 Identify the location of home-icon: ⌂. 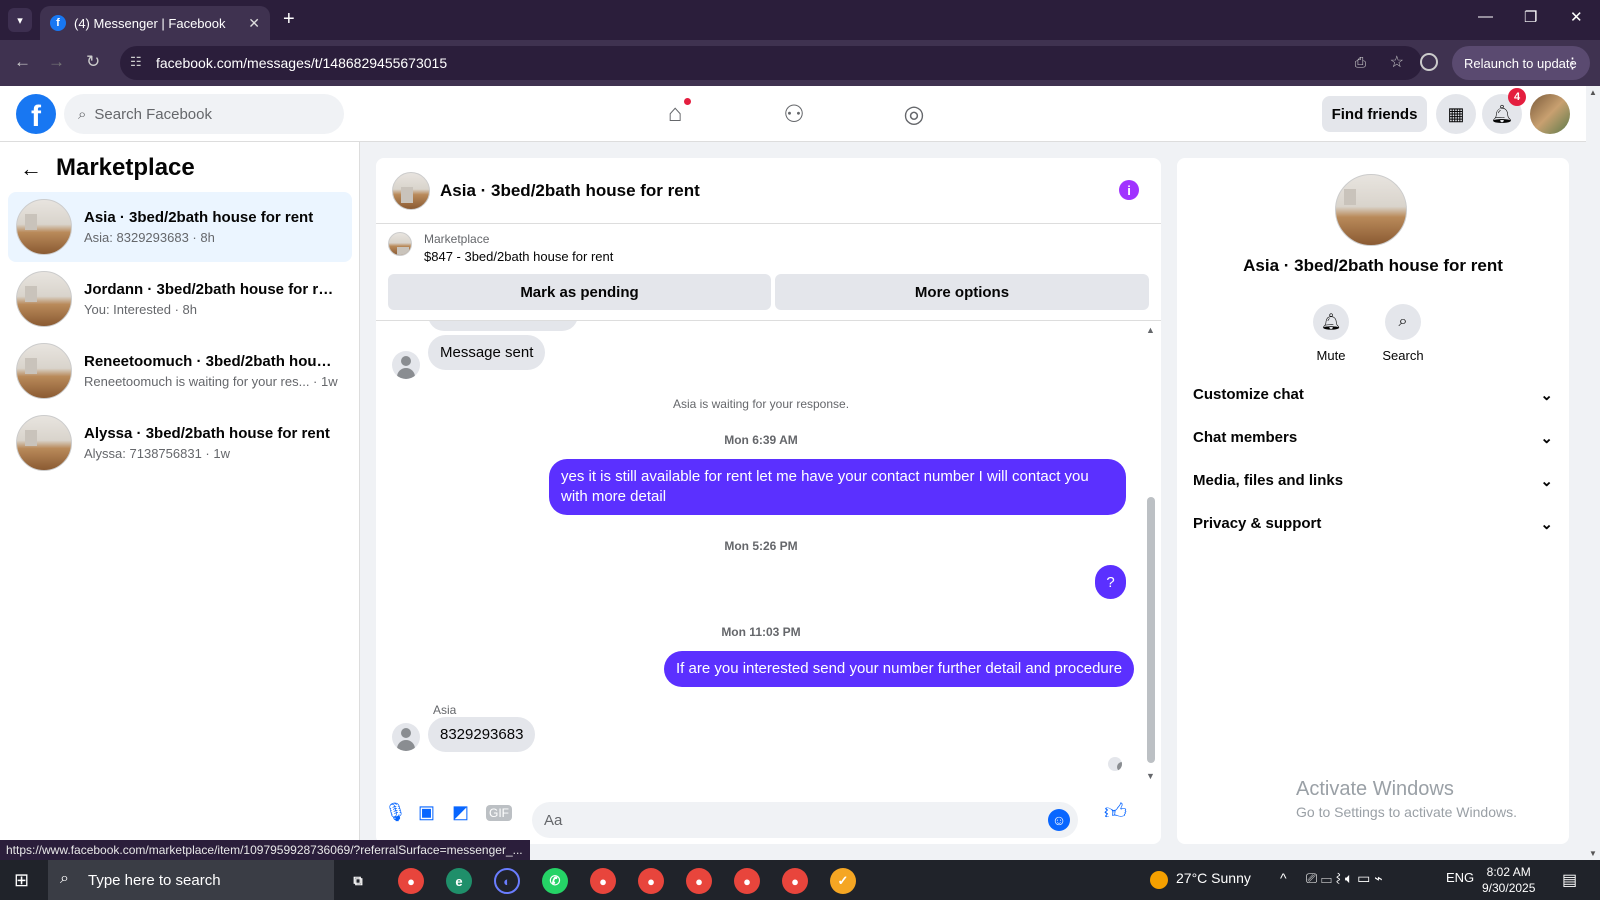
(675, 114).